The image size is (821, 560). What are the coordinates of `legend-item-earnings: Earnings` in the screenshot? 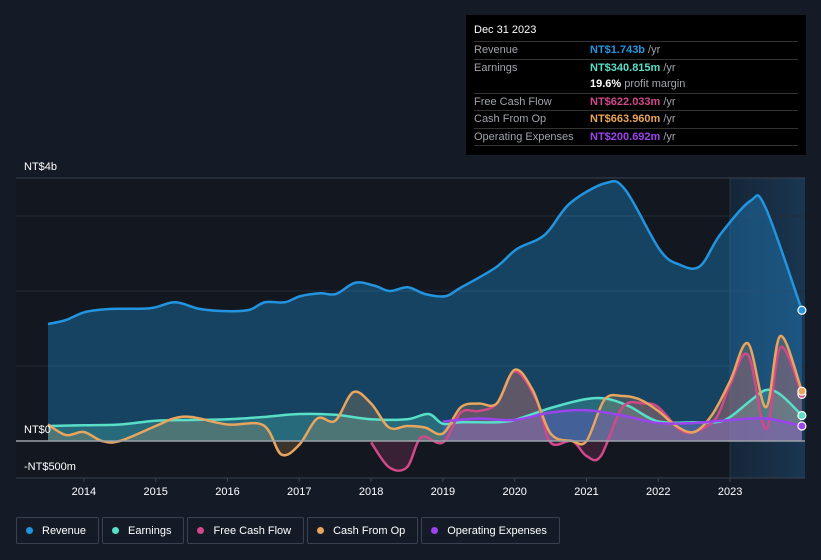 It's located at (143, 530).